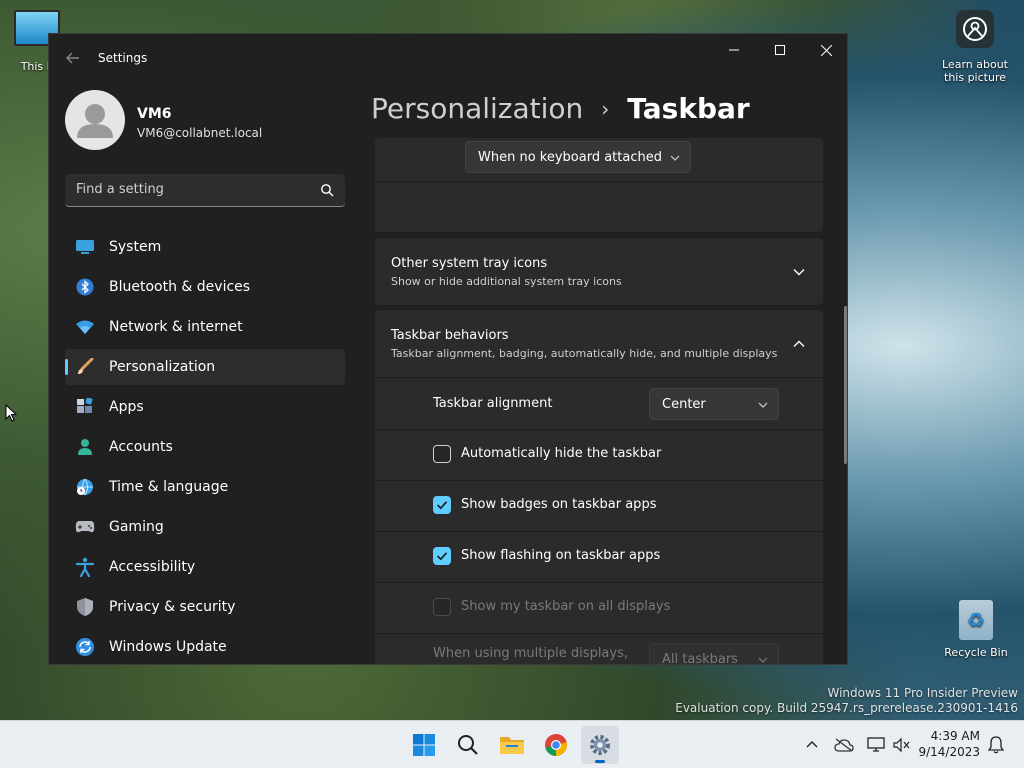 The image size is (1024, 768). I want to click on globe-clock-icon, so click(85, 487).